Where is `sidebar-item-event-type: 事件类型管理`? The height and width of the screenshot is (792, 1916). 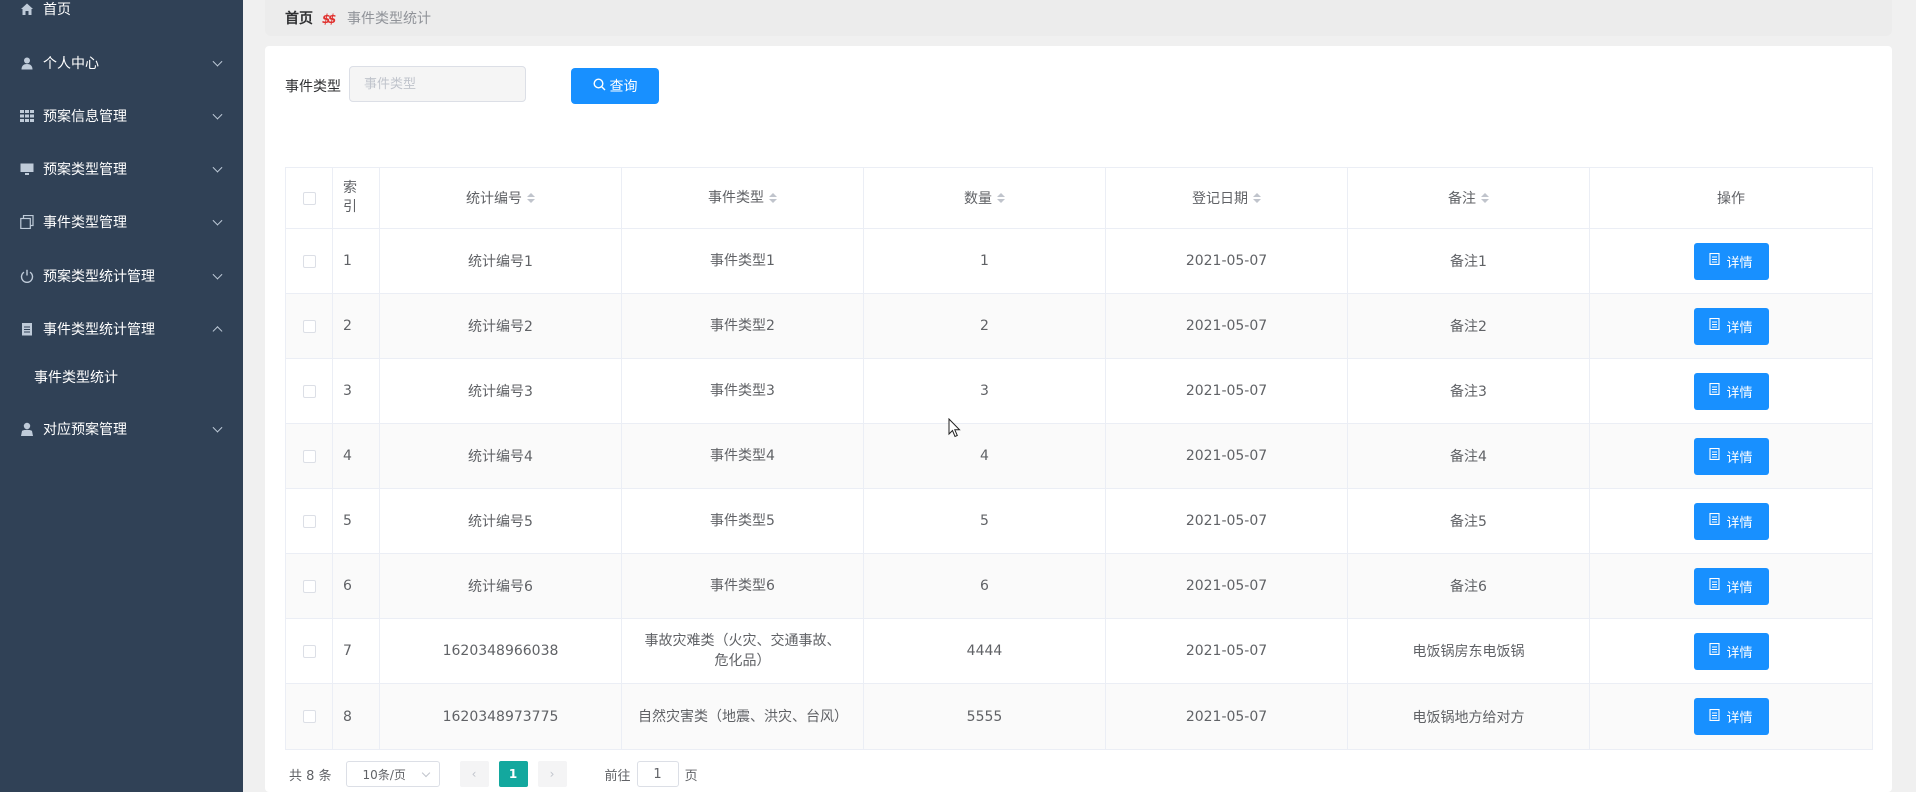 sidebar-item-event-type: 事件类型管理 is located at coordinates (121, 222).